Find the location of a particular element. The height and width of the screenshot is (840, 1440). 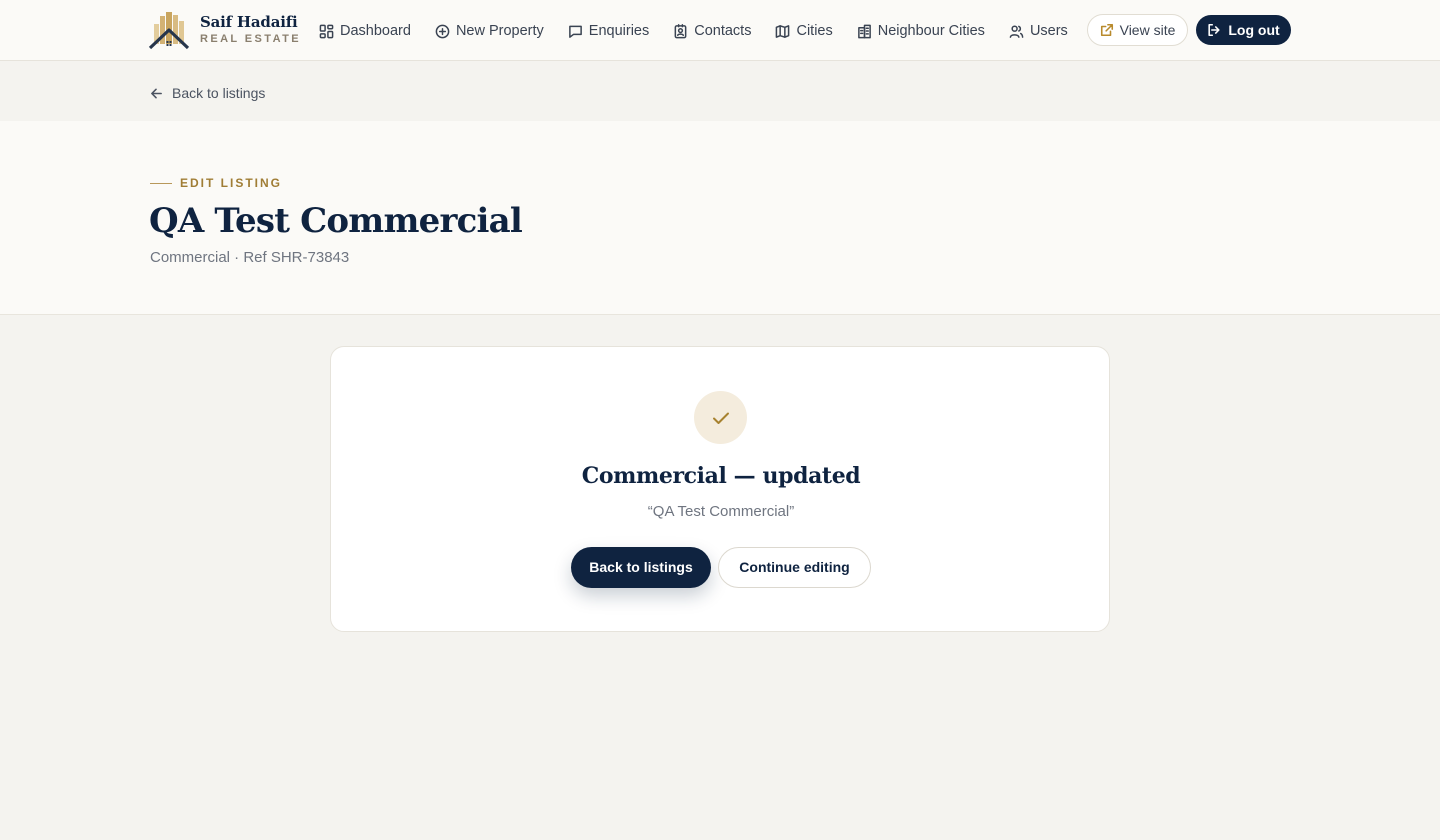

map-icon is located at coordinates (783, 31).